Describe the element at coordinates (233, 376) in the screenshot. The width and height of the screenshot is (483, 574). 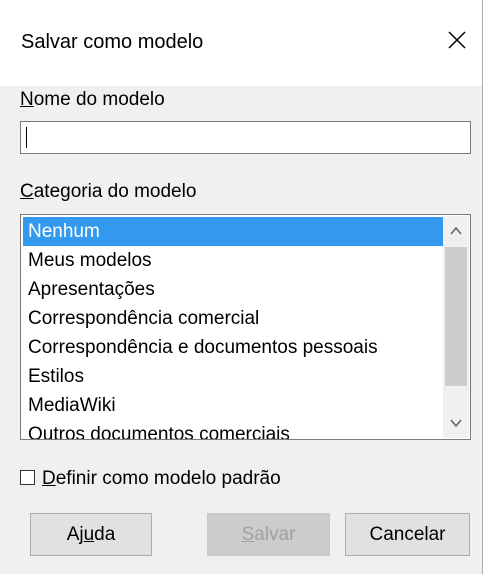
I see `category-item-estilos: Estilos` at that location.